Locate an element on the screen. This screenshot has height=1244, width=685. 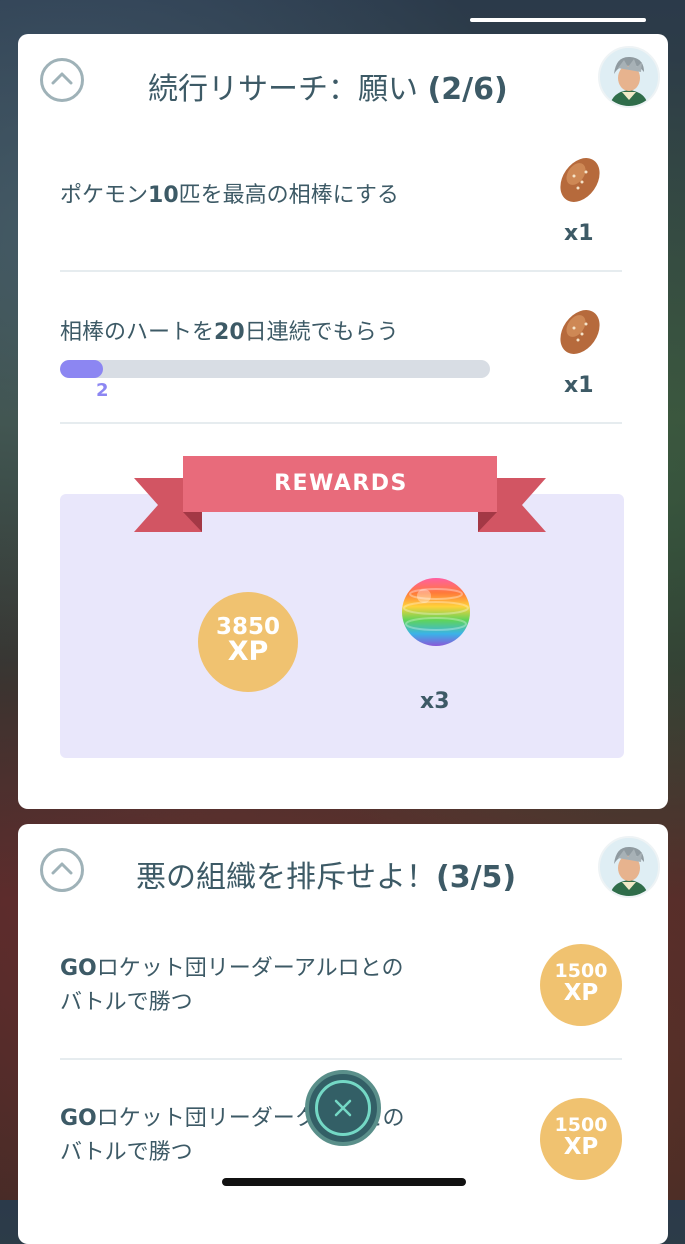
home-indicator is located at coordinates (344, 1182).